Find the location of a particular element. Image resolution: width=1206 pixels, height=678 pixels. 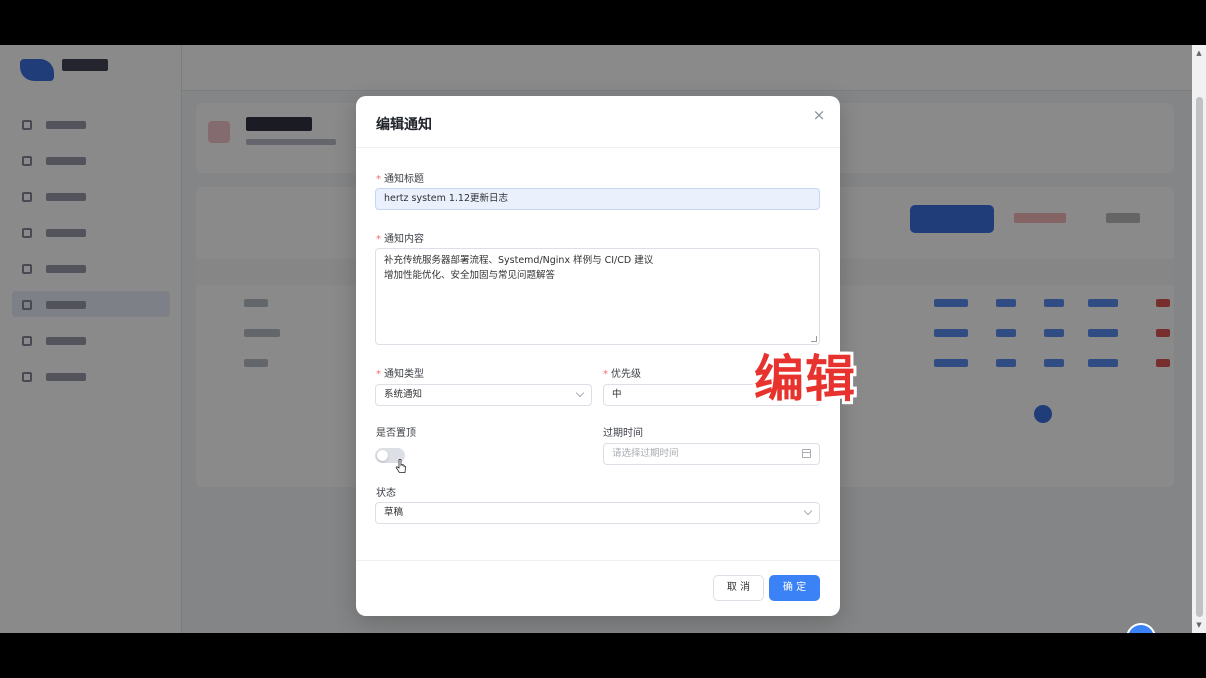

type-select: 系统通知 is located at coordinates (483, 395).